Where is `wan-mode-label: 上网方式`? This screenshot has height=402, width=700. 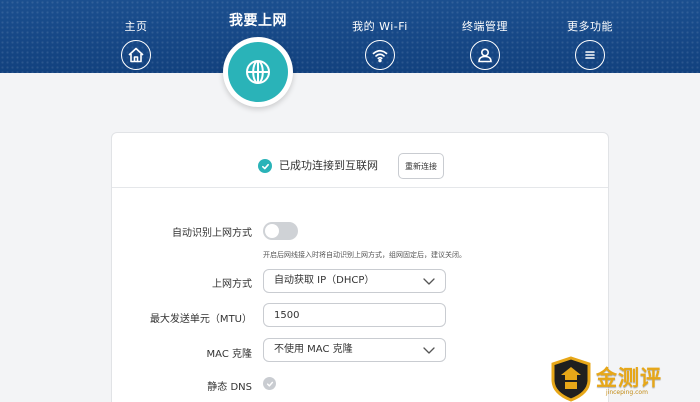 wan-mode-label: 上网方式 is located at coordinates (232, 284).